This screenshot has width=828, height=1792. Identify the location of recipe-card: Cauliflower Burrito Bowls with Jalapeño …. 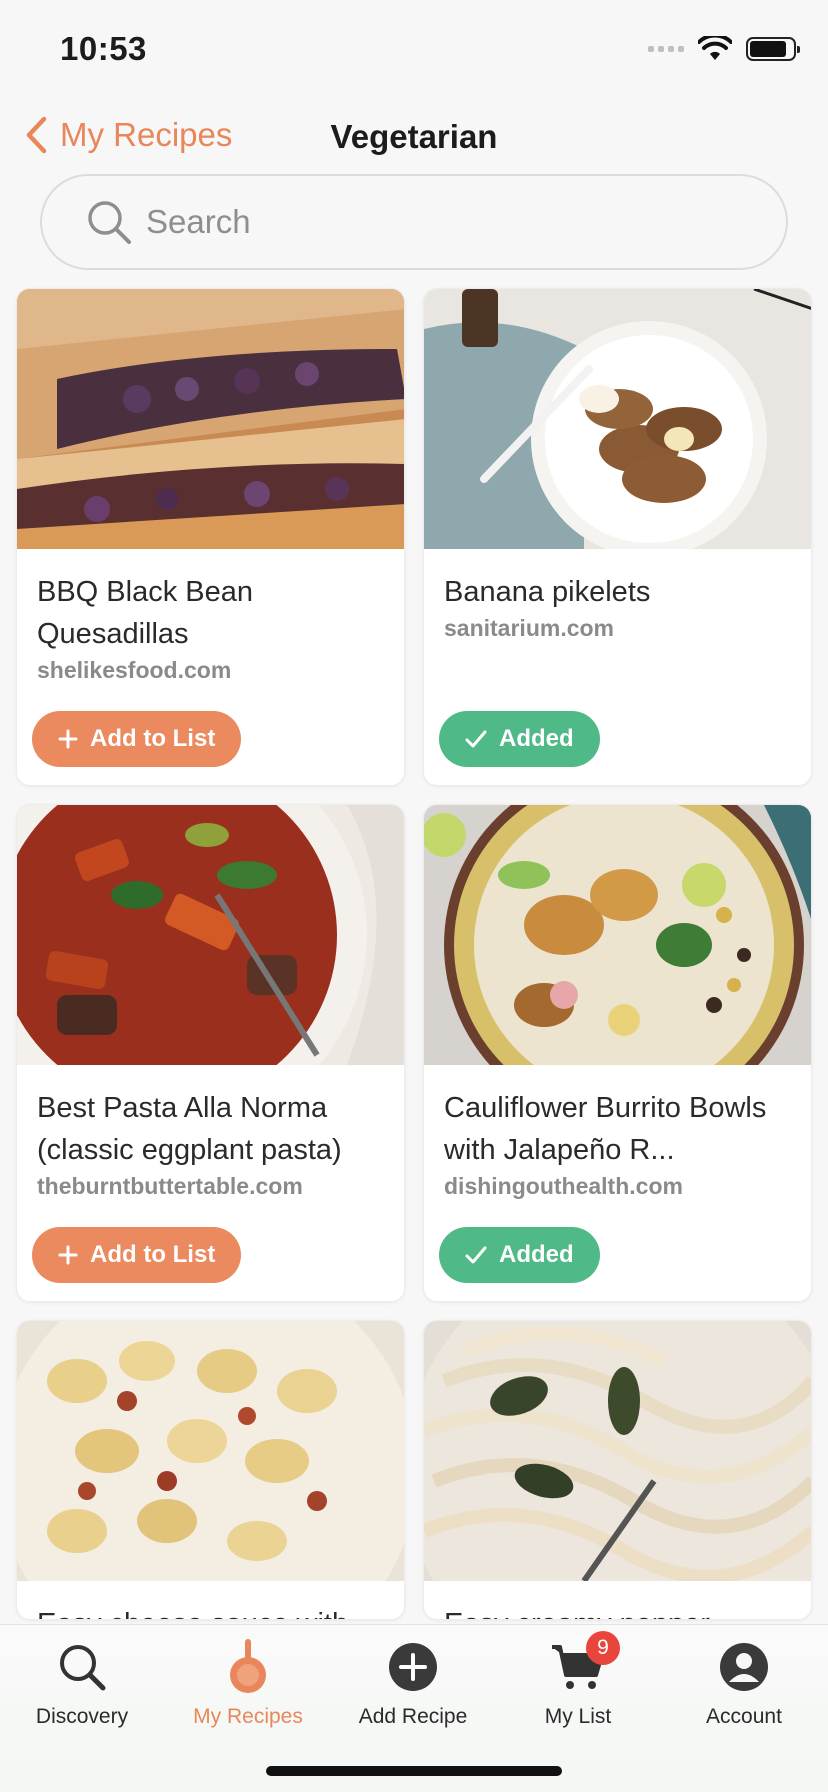
(617, 1053).